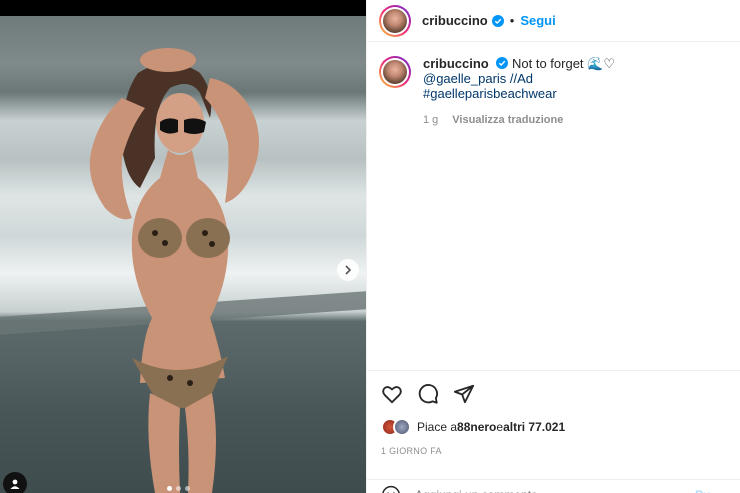  I want to click on user-tag-button, so click(15, 482).